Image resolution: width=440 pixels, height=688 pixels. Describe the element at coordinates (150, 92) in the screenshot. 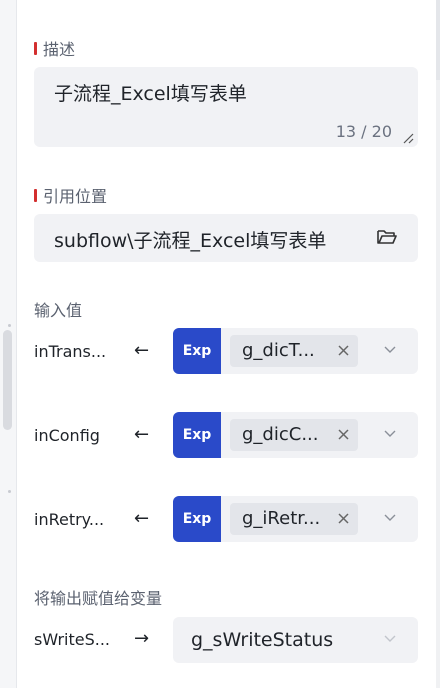

I see `description-value: 子流程_Excel填写表单` at that location.